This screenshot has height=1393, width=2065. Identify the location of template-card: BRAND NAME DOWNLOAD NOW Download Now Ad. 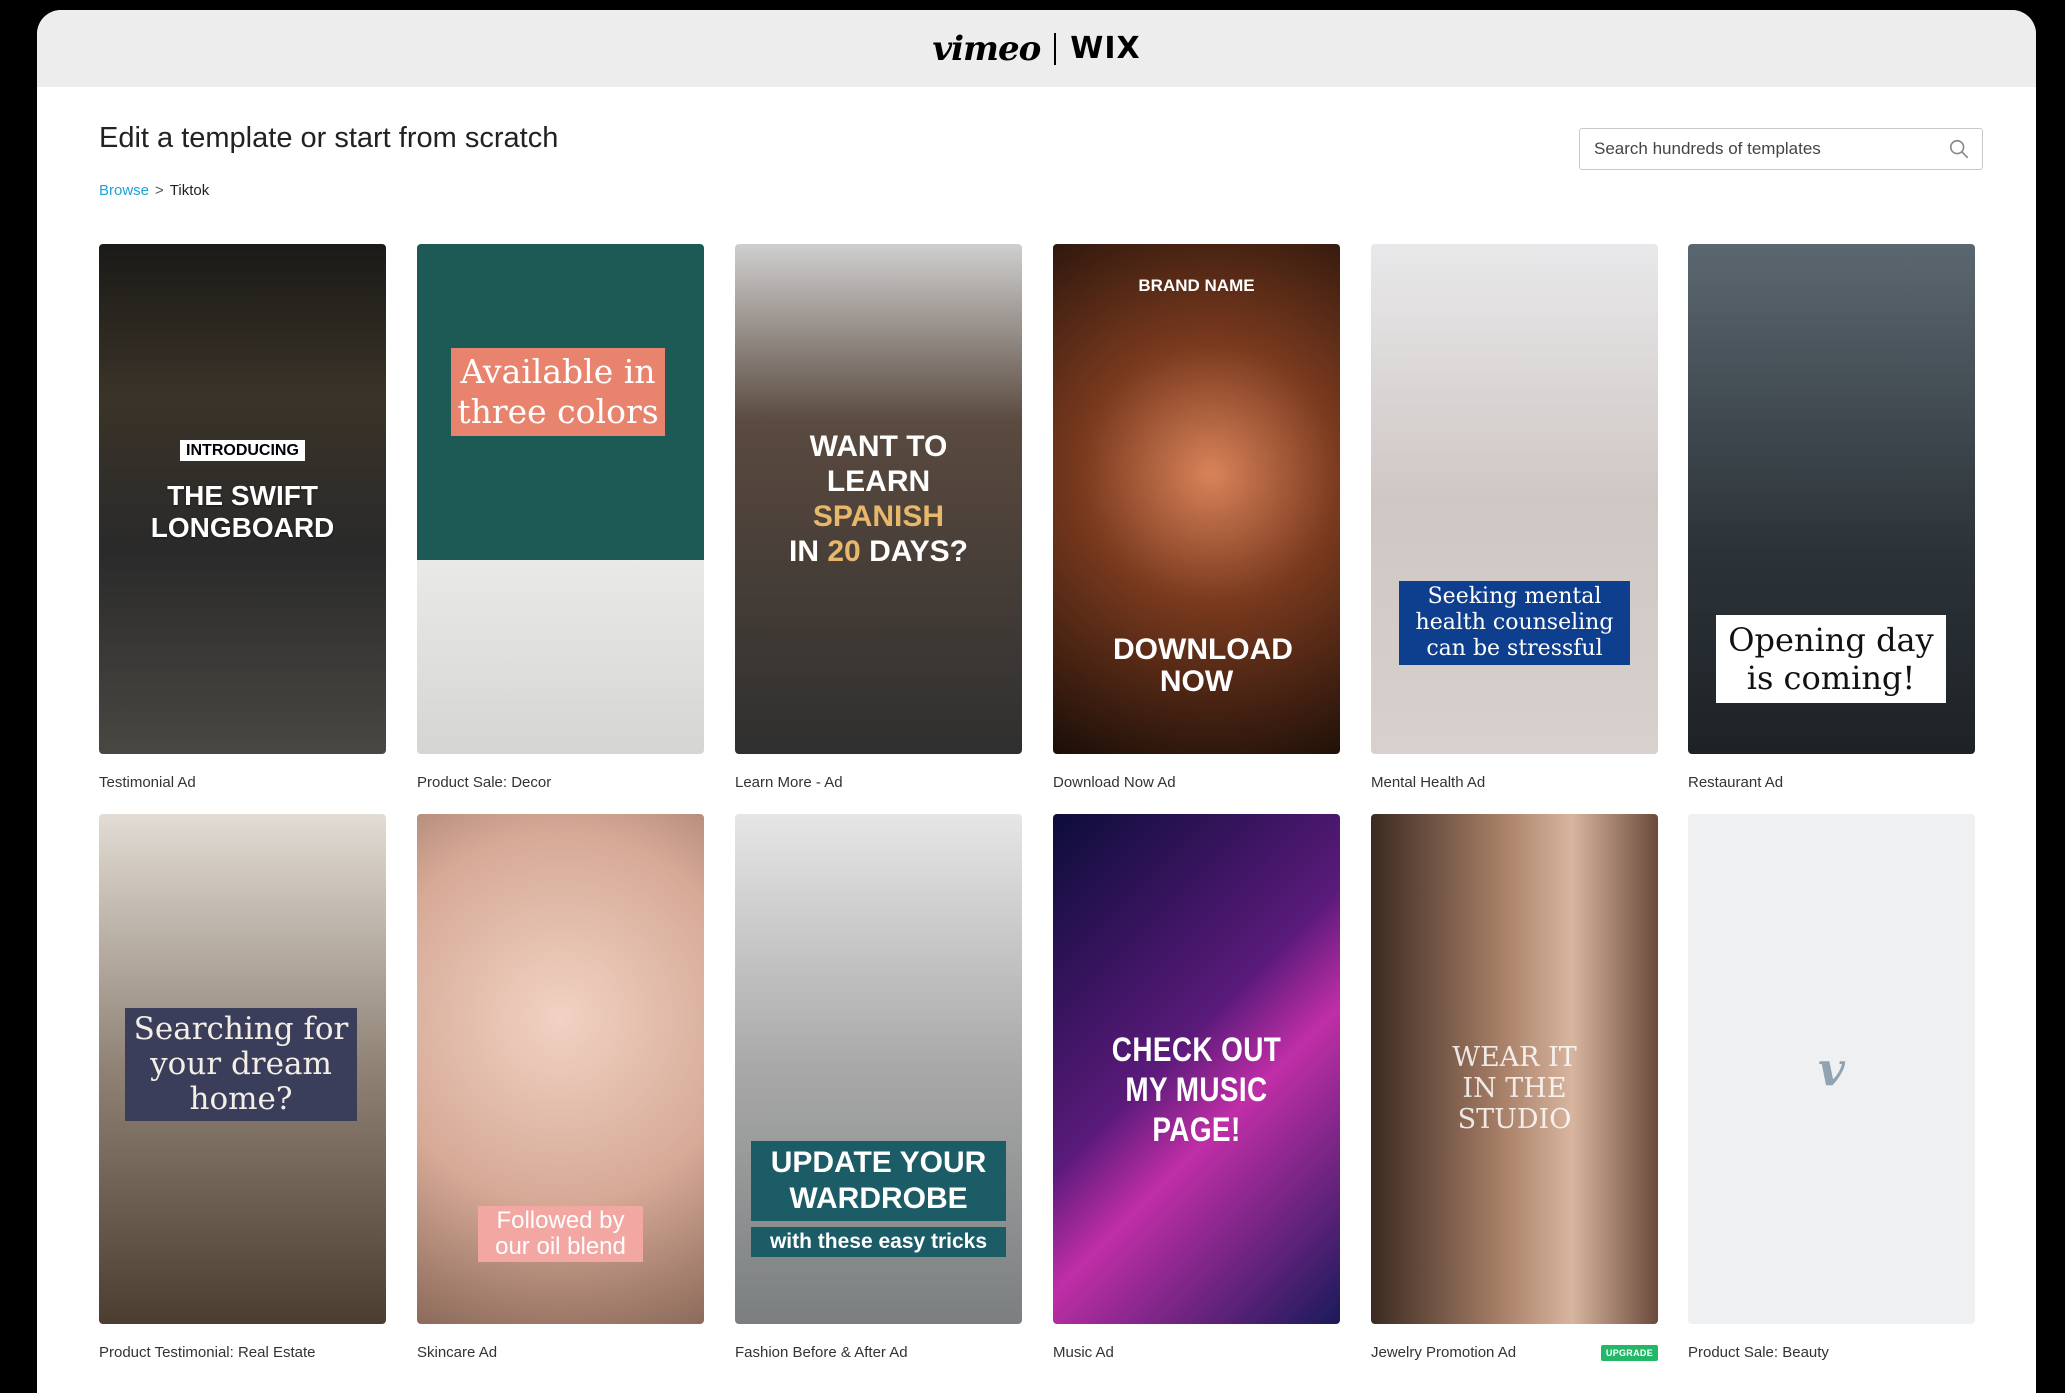
(1196, 517).